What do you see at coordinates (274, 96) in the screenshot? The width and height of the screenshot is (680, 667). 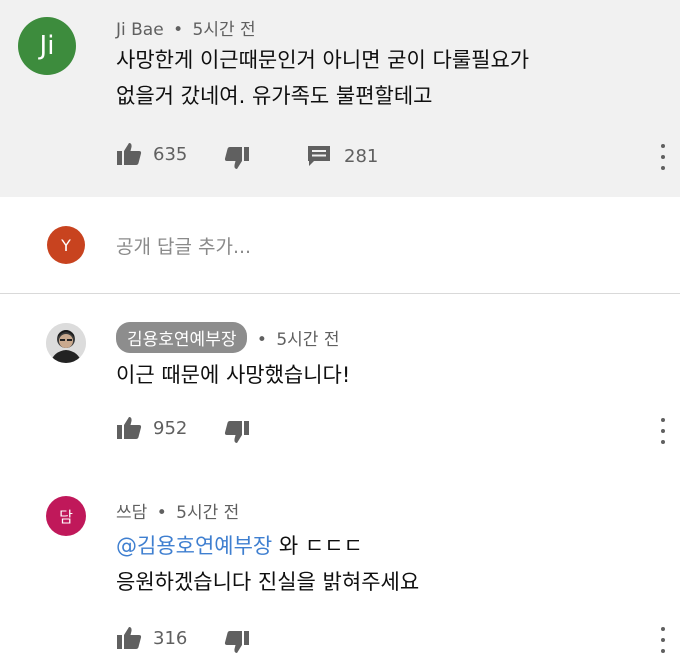 I see `comment-line: 없을거 갔네여. 유가족도 불편할테고` at bounding box center [274, 96].